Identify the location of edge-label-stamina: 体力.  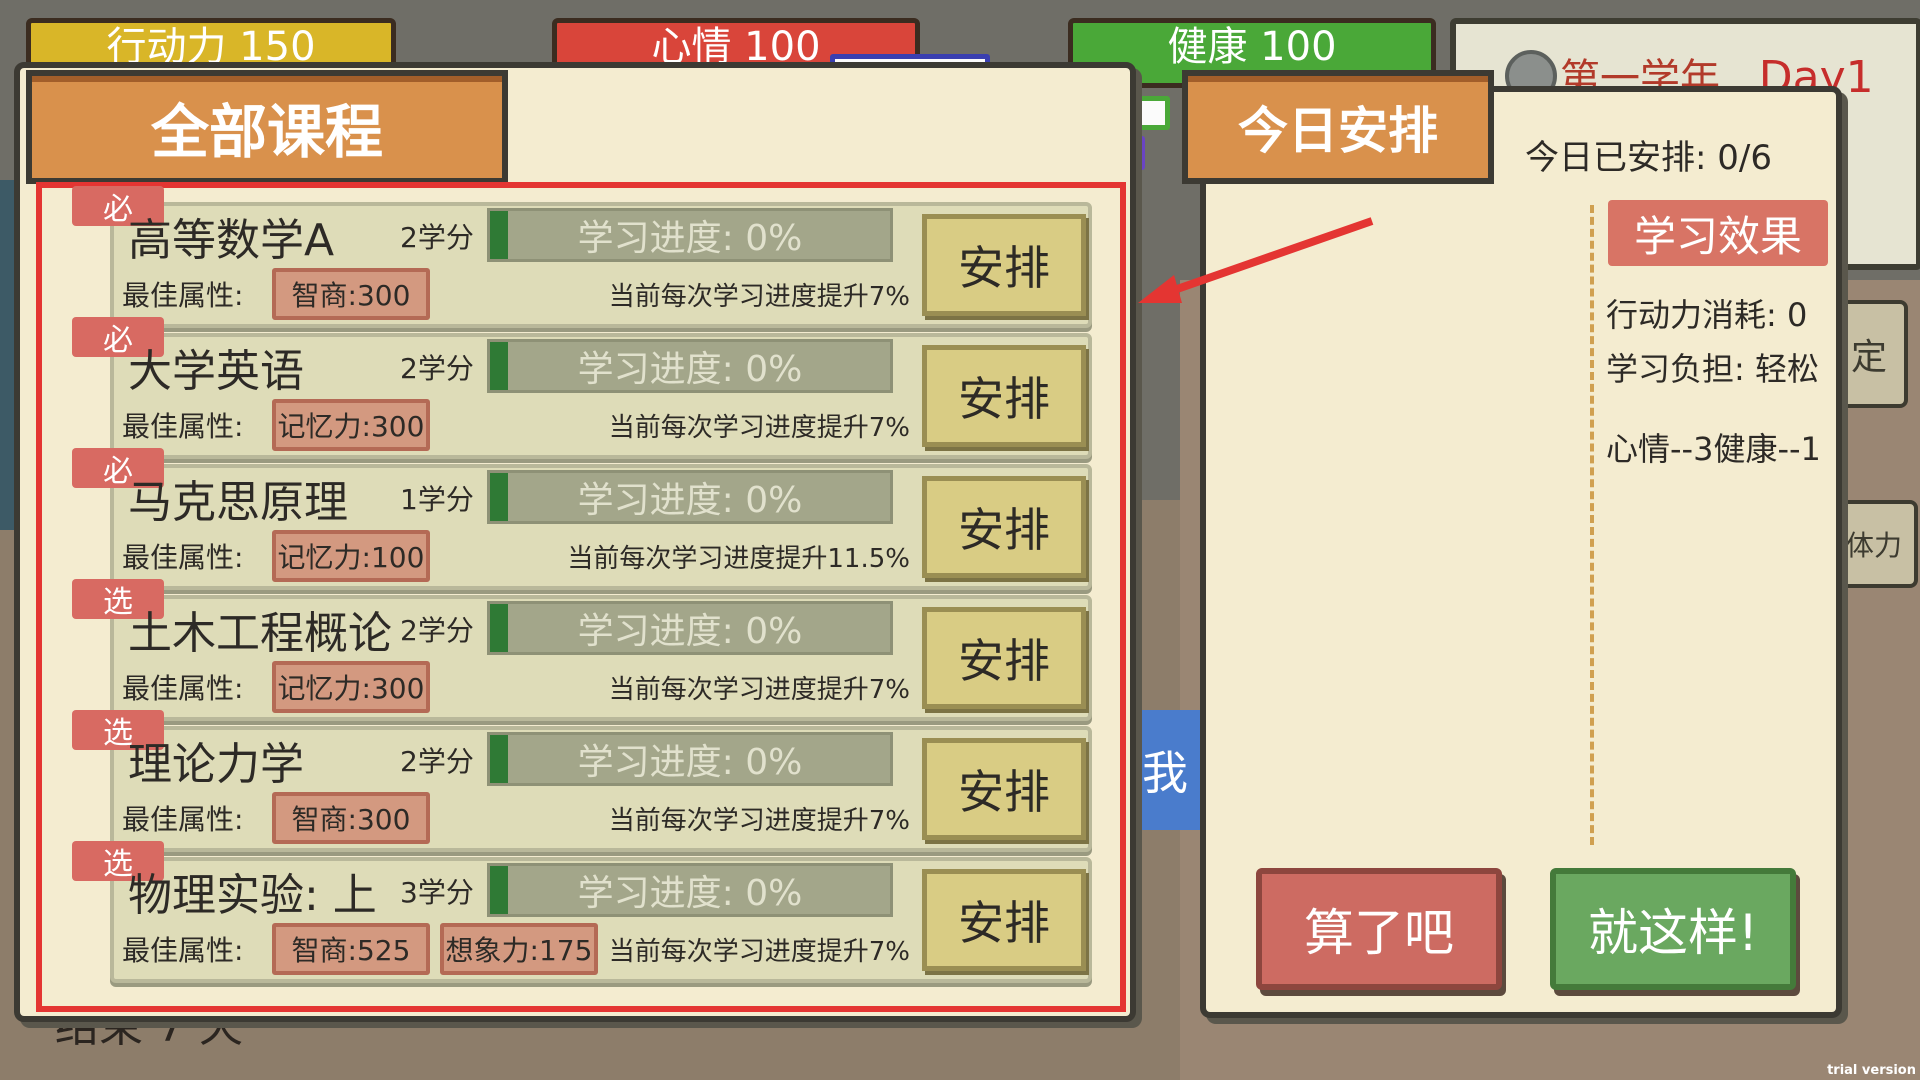
(1874, 544).